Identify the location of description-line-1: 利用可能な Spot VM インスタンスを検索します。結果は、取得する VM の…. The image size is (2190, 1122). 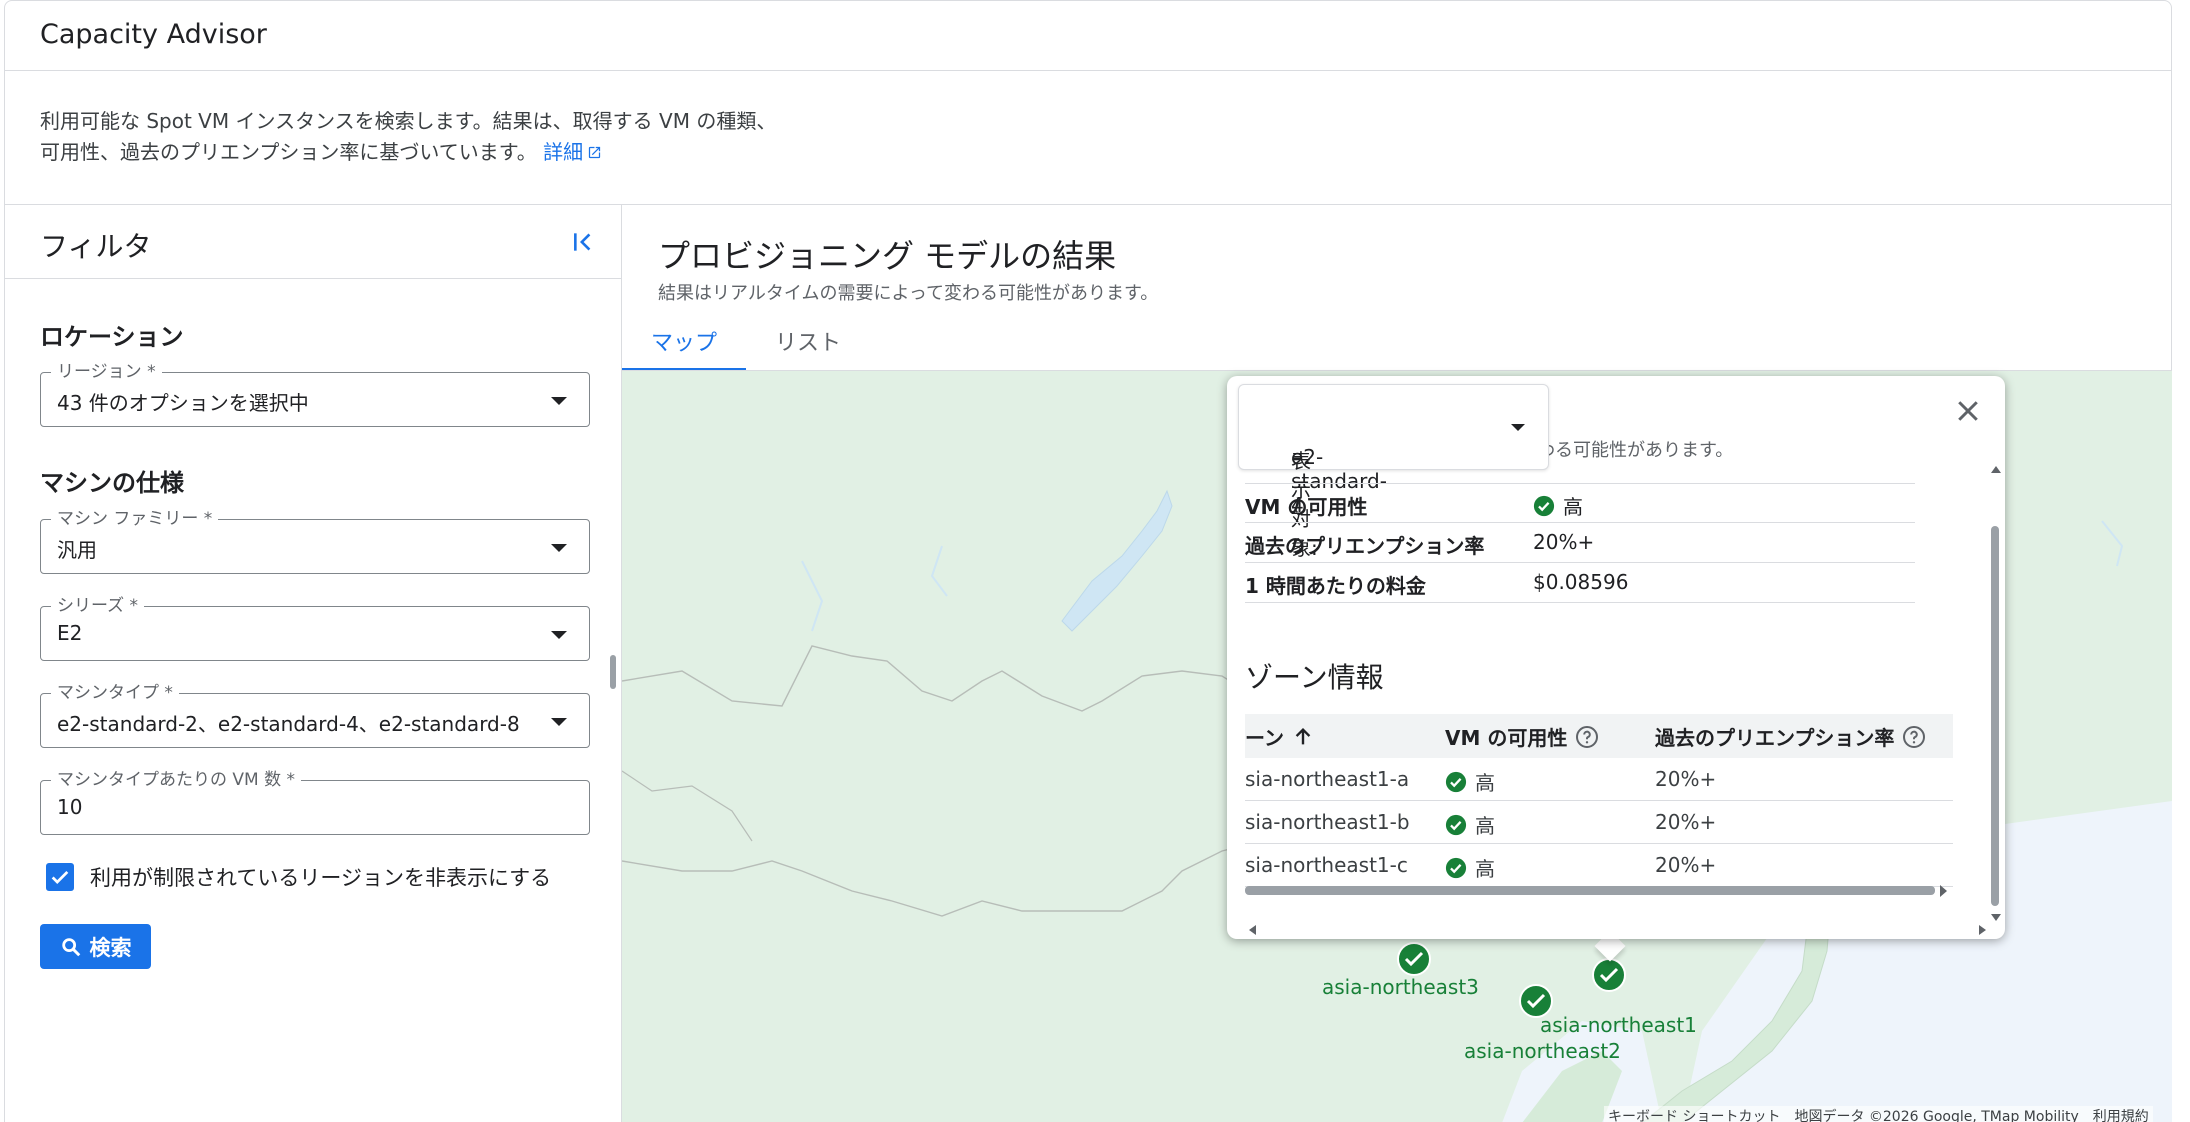
(408, 121).